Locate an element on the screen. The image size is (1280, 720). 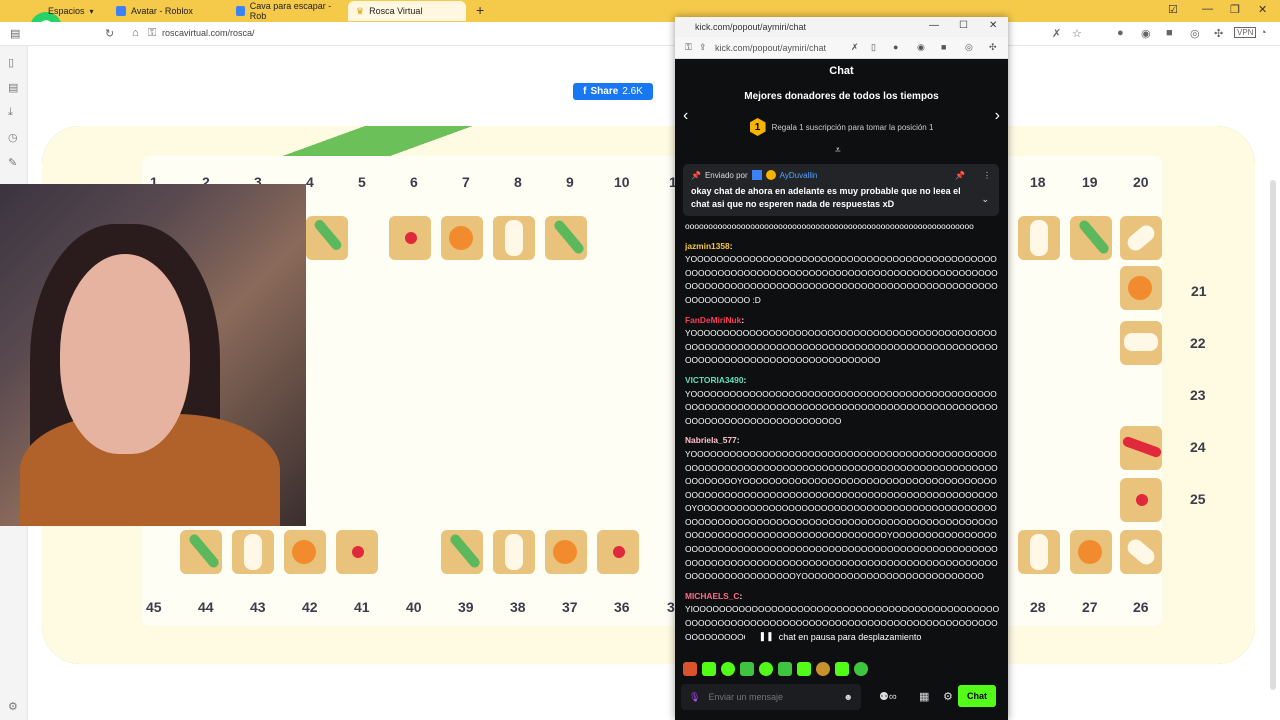
reload-icon: ↻ is located at coordinates (109, 33).